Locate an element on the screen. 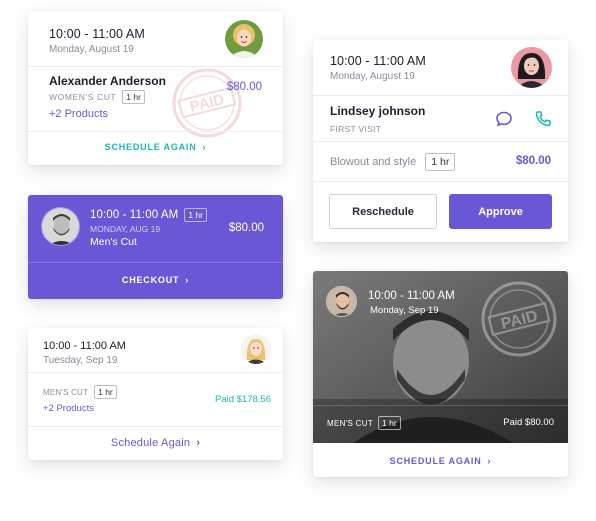 Image resolution: width=596 pixels, height=521 pixels. schedule-again-label: Schedule Again is located at coordinates (150, 443).